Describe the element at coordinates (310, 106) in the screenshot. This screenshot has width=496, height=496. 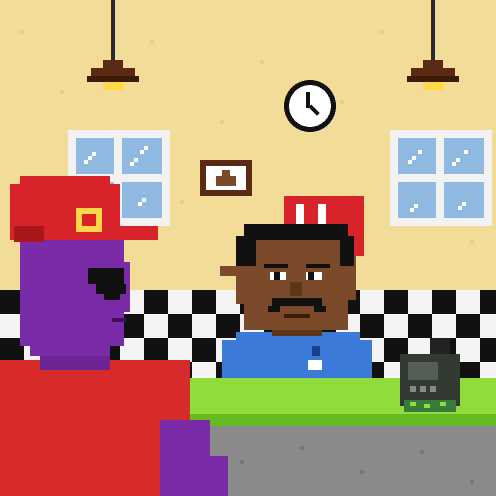
I see `wall-clock` at that location.